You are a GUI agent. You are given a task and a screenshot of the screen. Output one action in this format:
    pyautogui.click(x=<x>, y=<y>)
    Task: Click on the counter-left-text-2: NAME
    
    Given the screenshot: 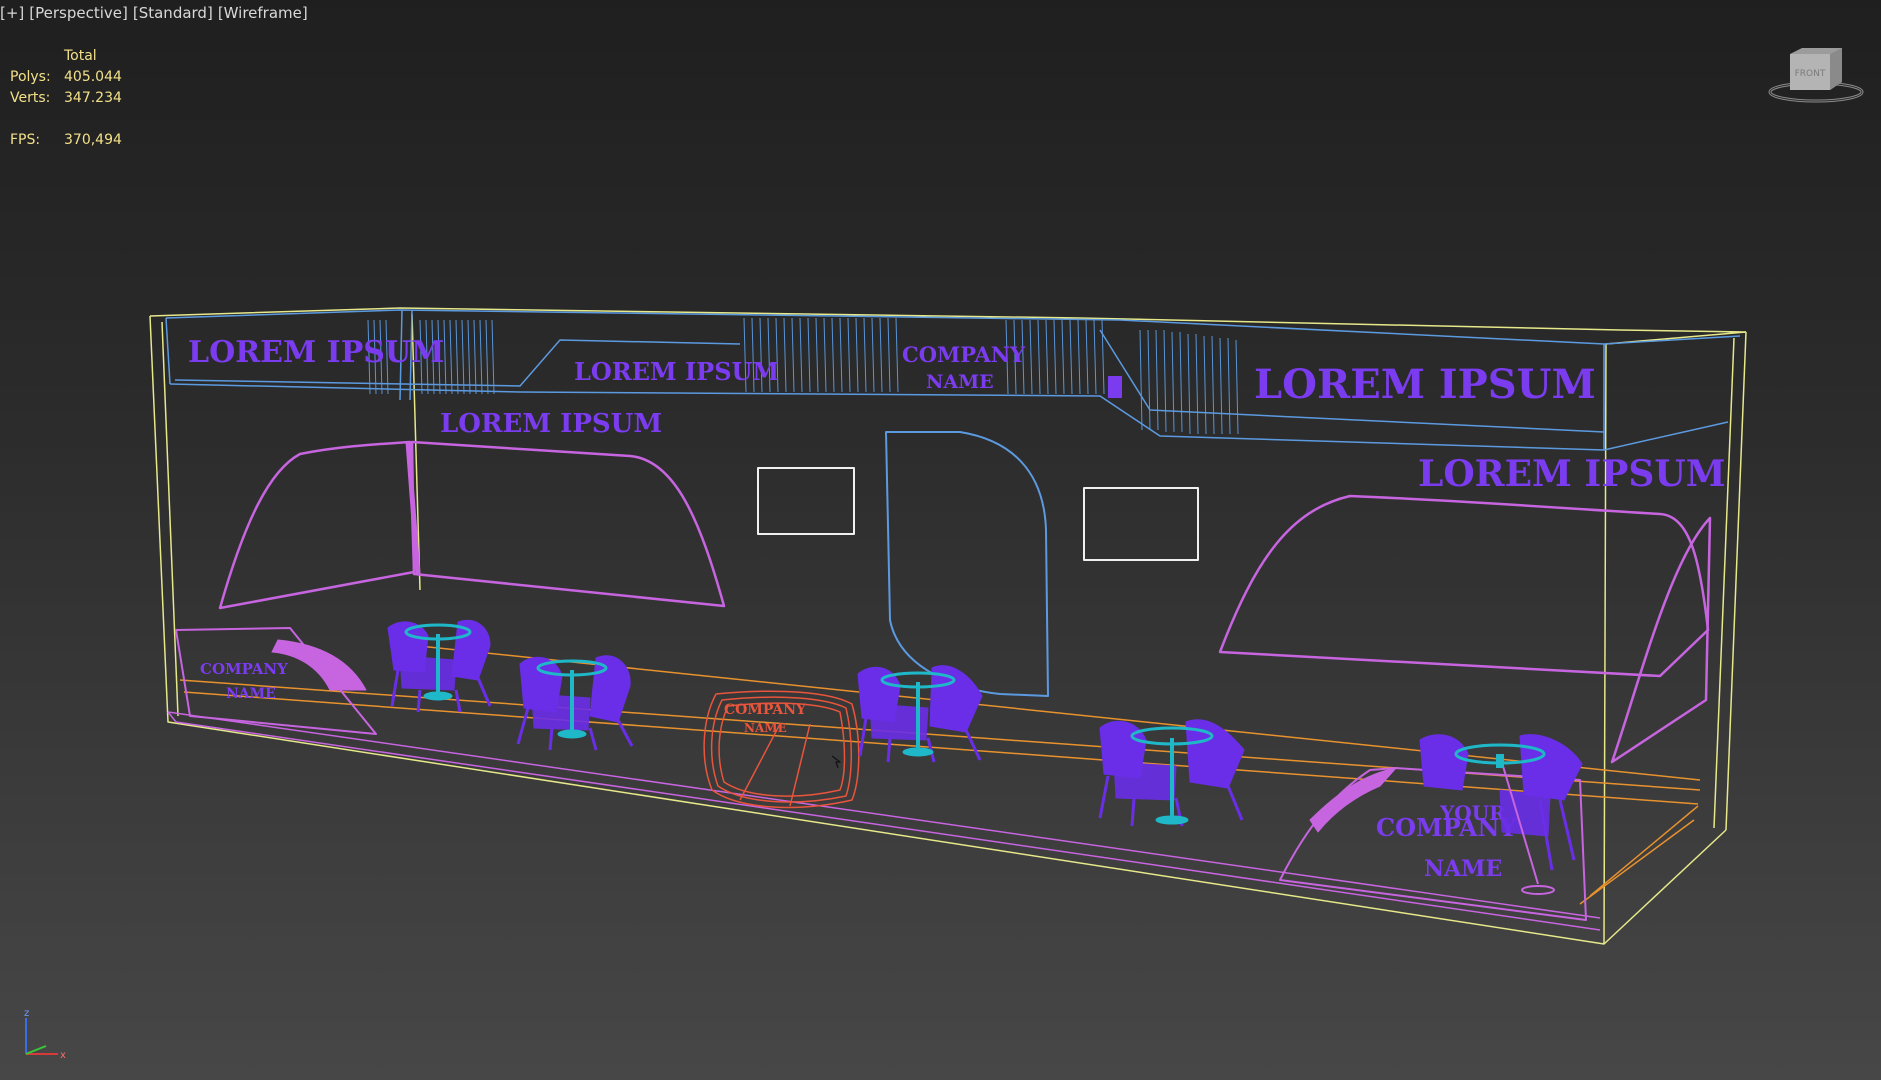 What is the action you would take?
    pyautogui.click(x=251, y=694)
    